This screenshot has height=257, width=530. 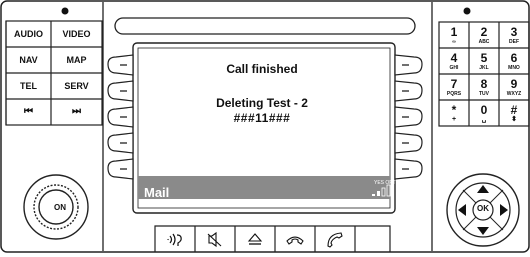 I want to click on right-indicator-dot, so click(x=467, y=11).